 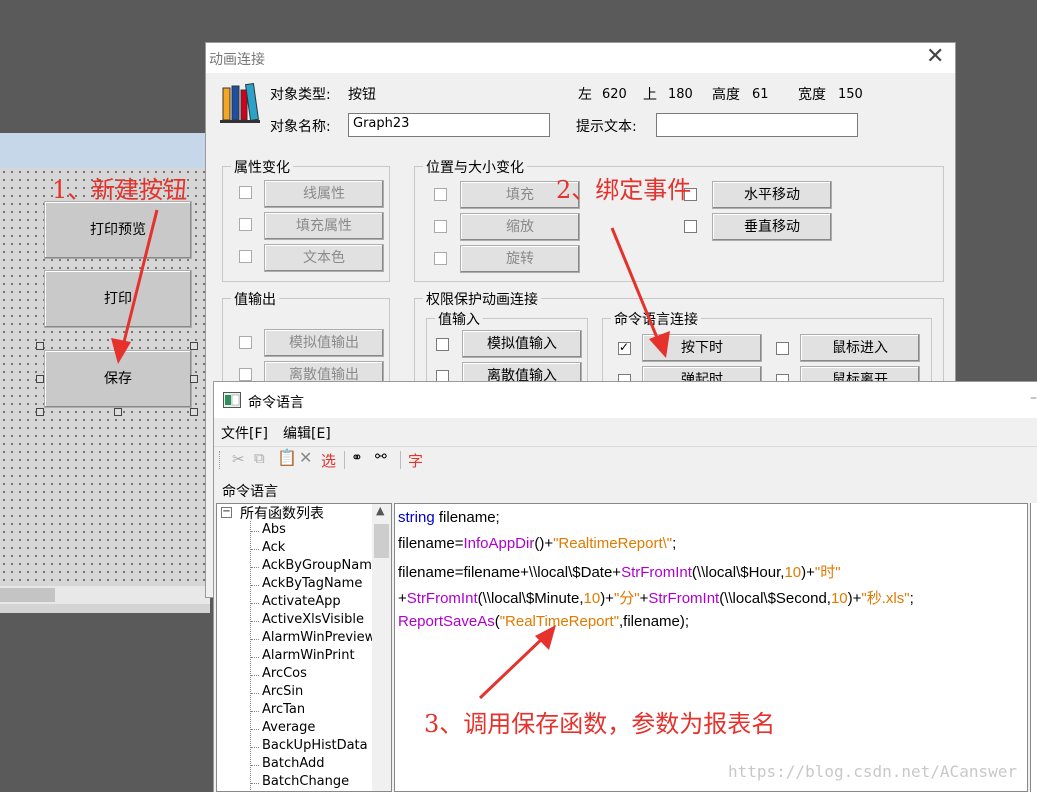 What do you see at coordinates (545, 637) in the screenshot?
I see `arrow-3-head` at bounding box center [545, 637].